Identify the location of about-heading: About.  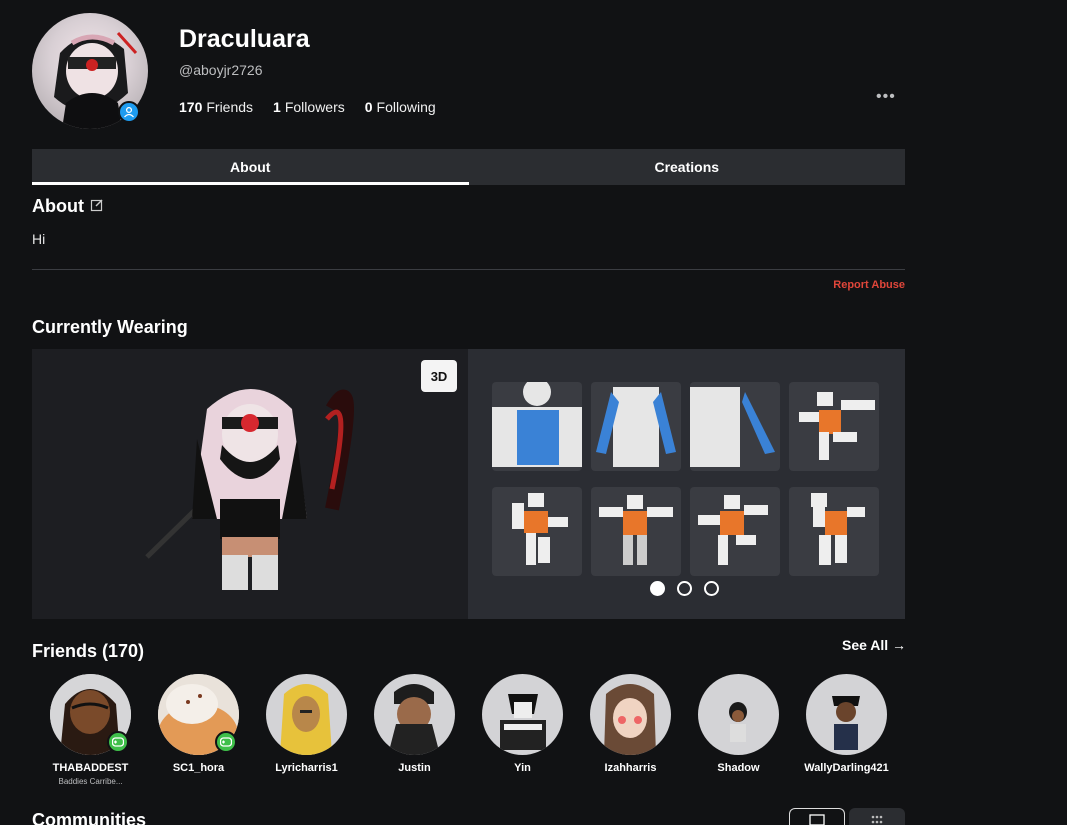
(58, 206).